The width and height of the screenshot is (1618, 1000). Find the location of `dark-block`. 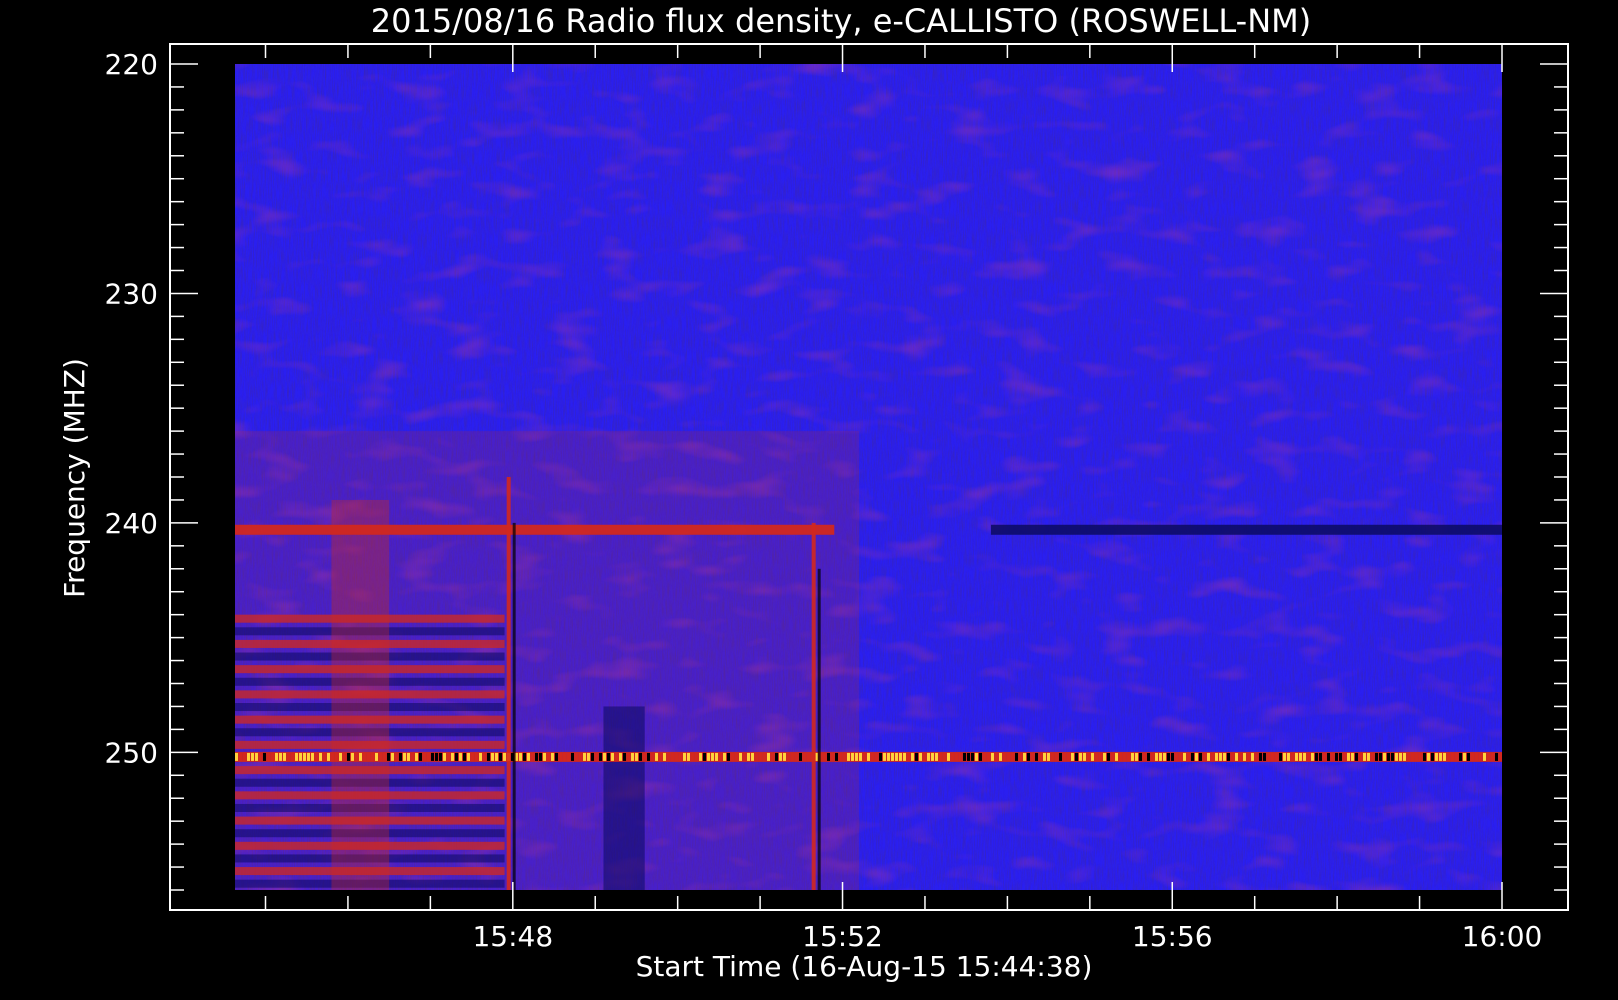

dark-block is located at coordinates (624, 798).